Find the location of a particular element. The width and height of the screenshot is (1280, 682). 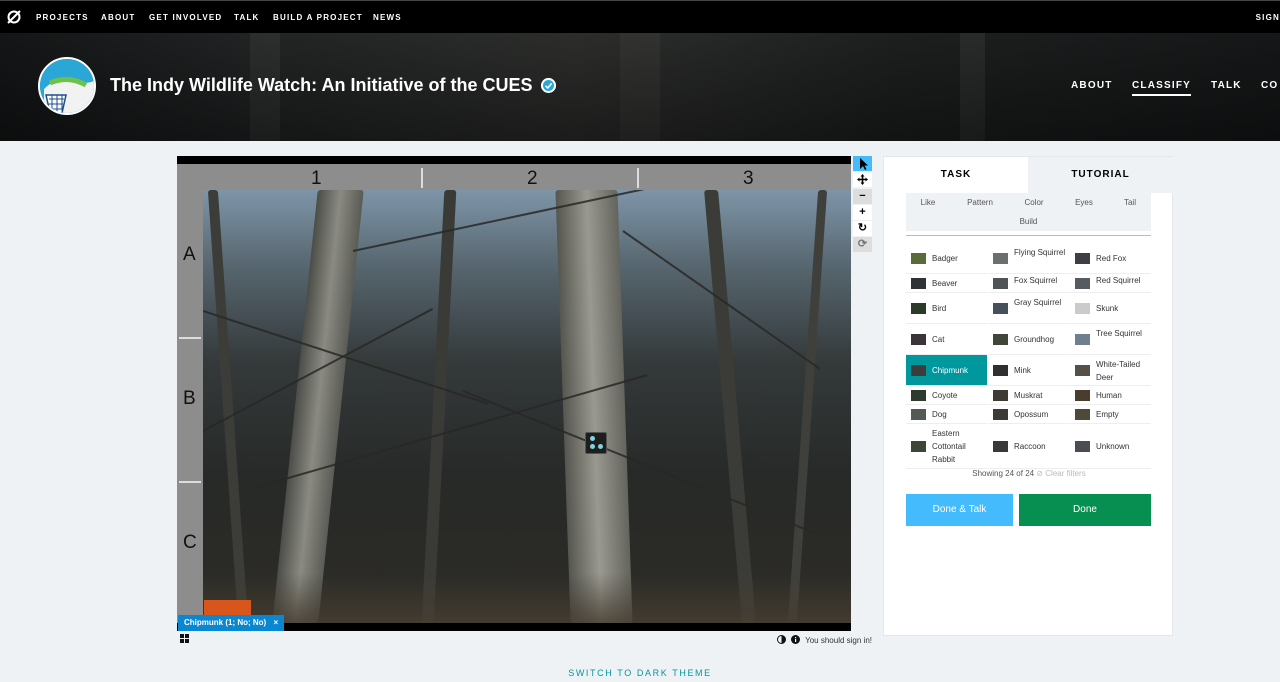

project-avatar is located at coordinates (67, 86).